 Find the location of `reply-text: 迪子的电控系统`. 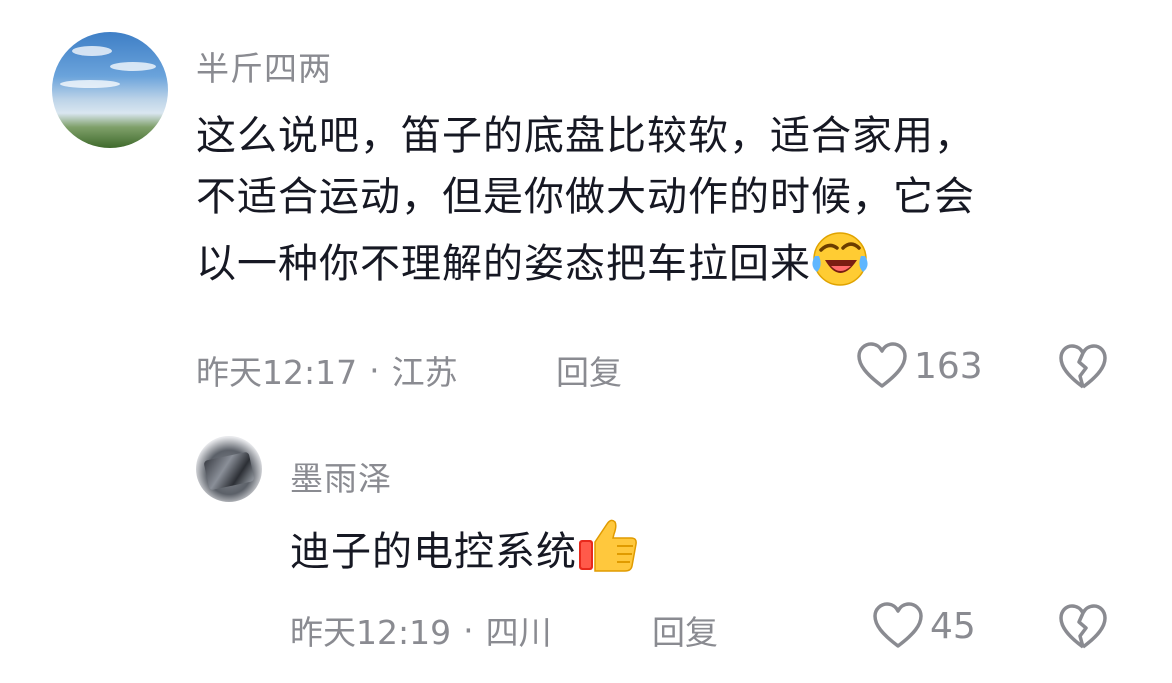

reply-text: 迪子的电控系统 is located at coordinates (464, 554).